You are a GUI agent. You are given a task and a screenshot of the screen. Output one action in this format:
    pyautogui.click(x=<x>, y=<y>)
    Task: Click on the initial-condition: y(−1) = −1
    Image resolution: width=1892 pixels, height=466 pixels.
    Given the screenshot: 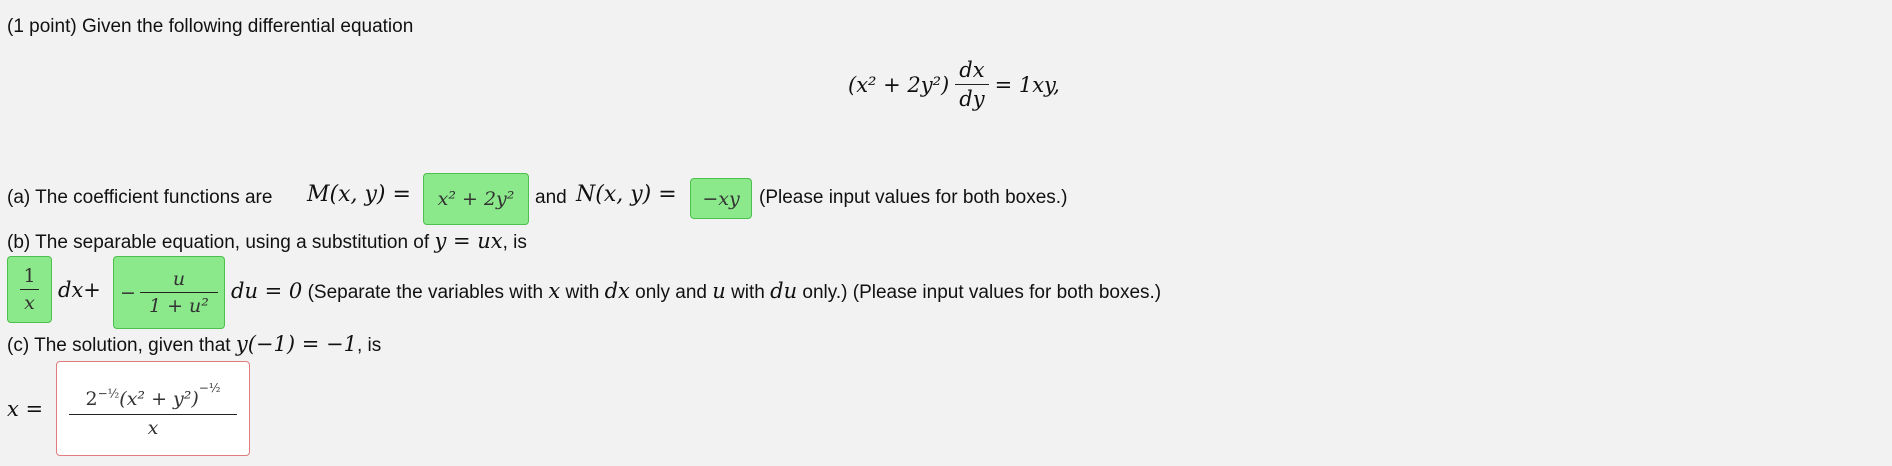 What is the action you would take?
    pyautogui.click(x=296, y=344)
    